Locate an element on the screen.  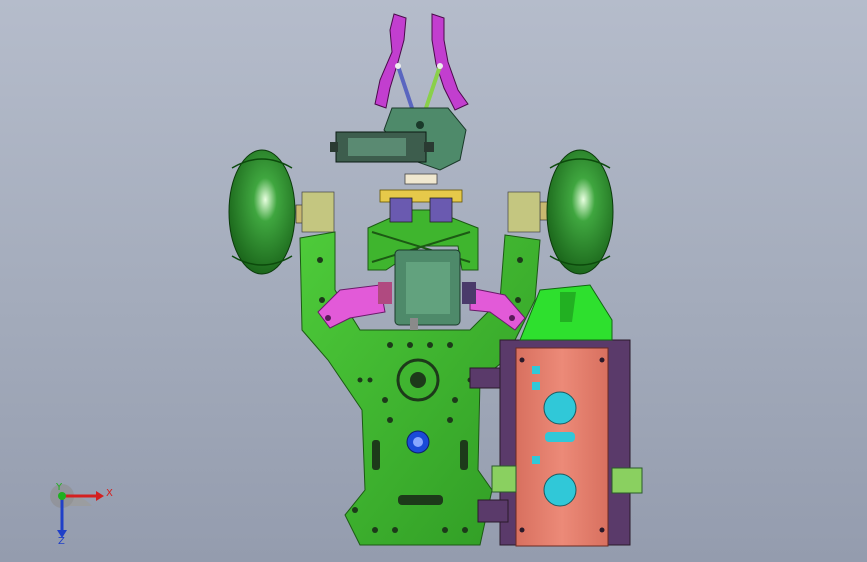
y-axis-marker is located at coordinates (62, 496).